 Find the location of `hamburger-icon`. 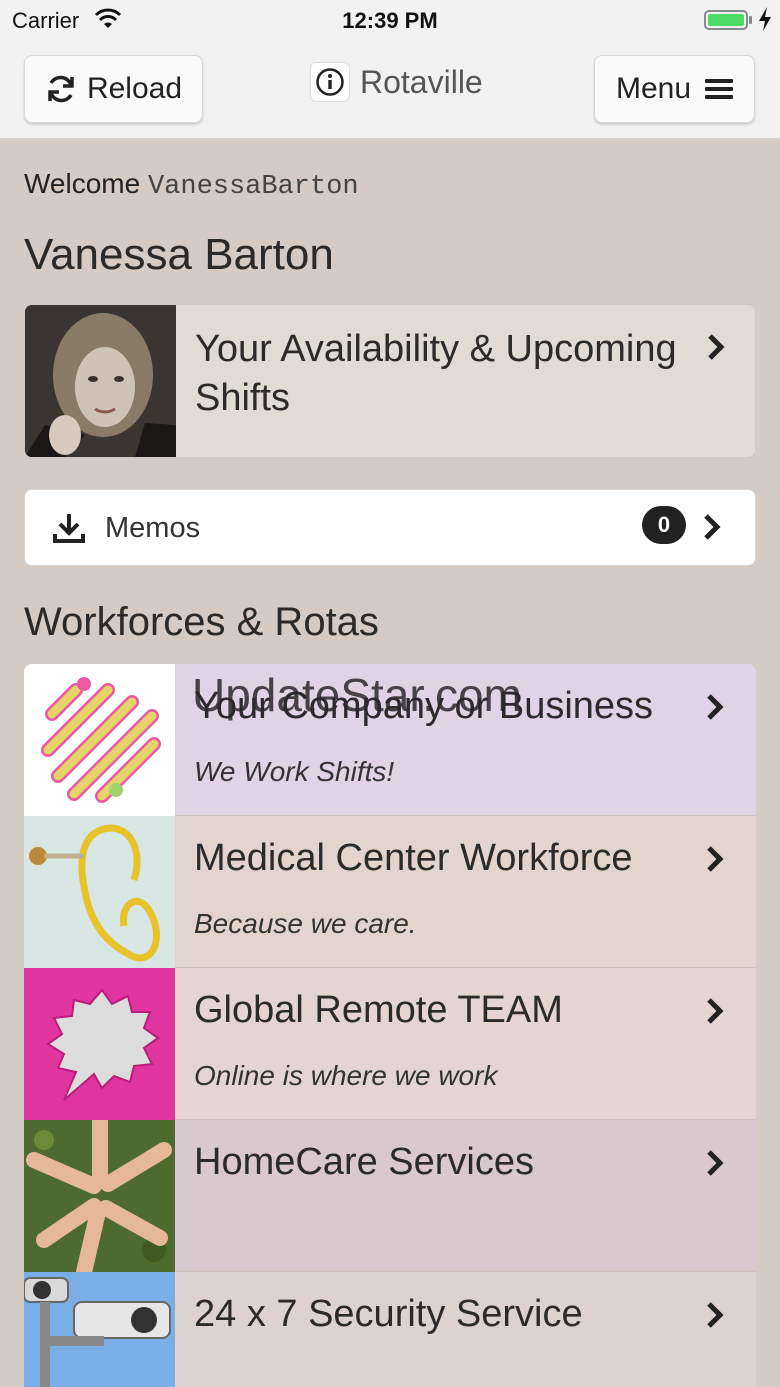

hamburger-icon is located at coordinates (719, 89).